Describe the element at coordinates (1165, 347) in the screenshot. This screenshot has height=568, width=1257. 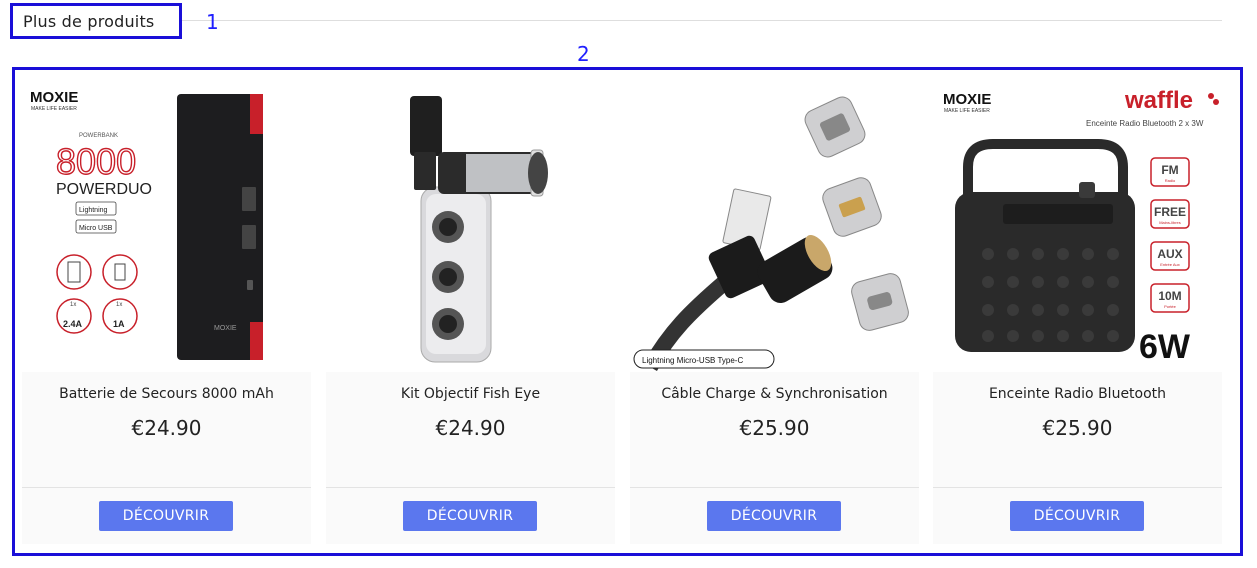
I see `power-rating: 6W` at that location.